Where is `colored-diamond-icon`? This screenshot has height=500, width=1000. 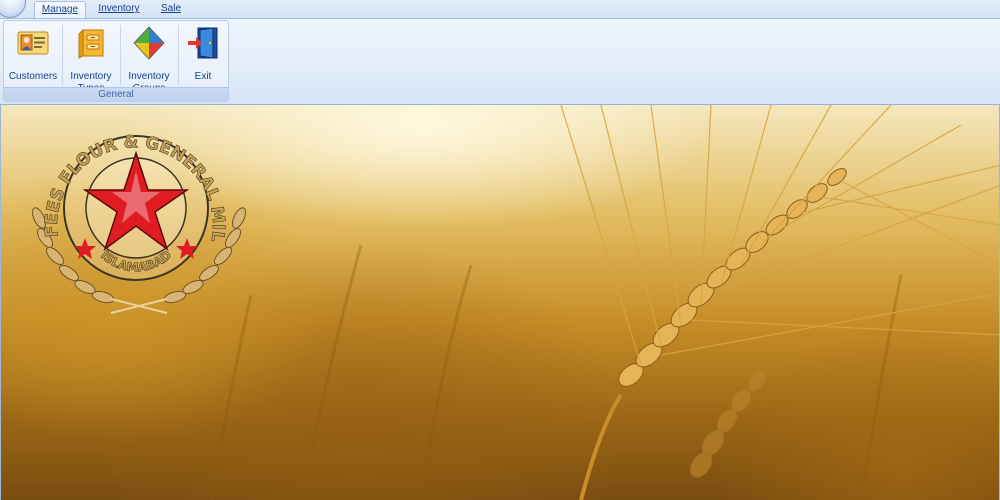
colored-diamond-icon is located at coordinates (149, 43).